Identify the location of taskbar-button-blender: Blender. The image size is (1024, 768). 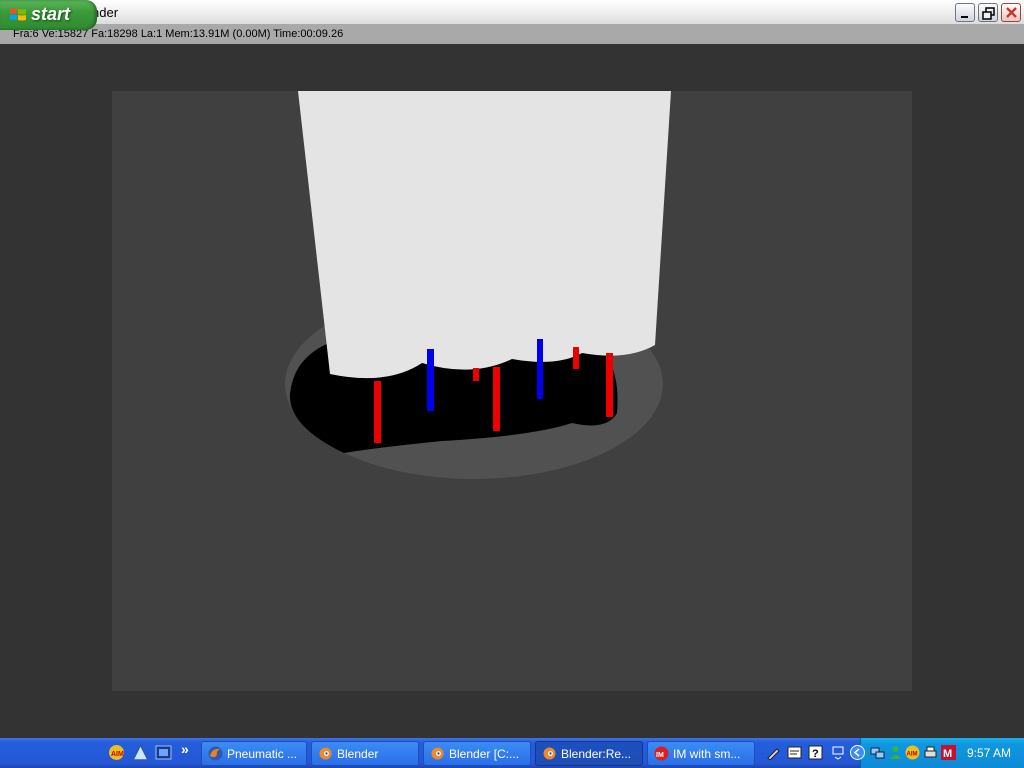
(365, 753).